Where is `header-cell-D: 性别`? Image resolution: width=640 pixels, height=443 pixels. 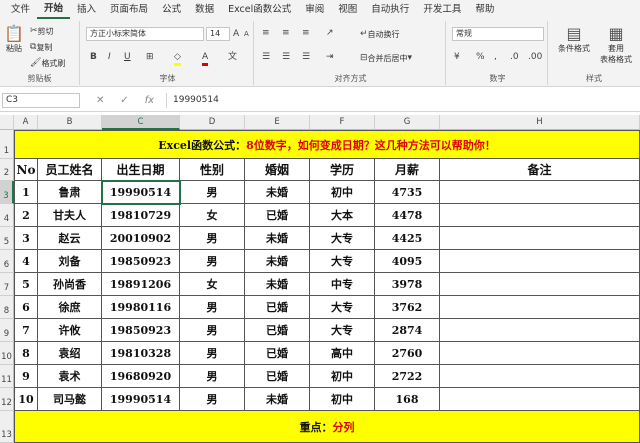 header-cell-D: 性别 is located at coordinates (212, 170).